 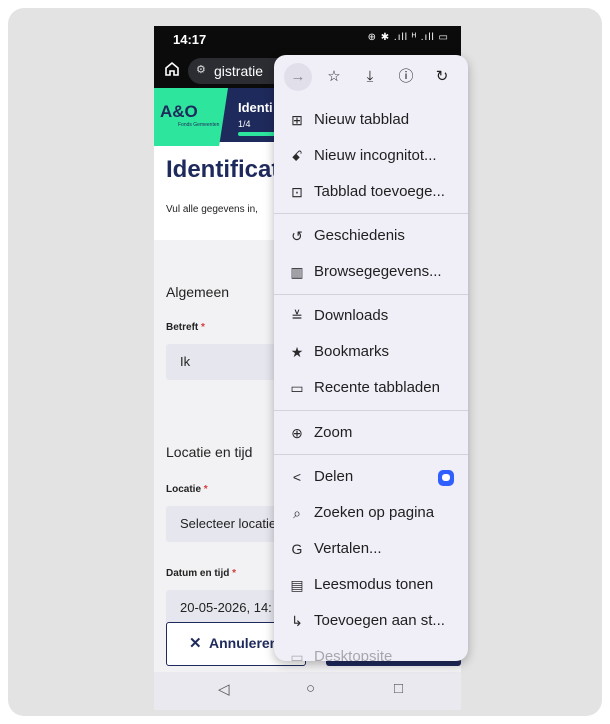 What do you see at coordinates (297, 655) in the screenshot?
I see `desktop-icon: ▭` at bounding box center [297, 655].